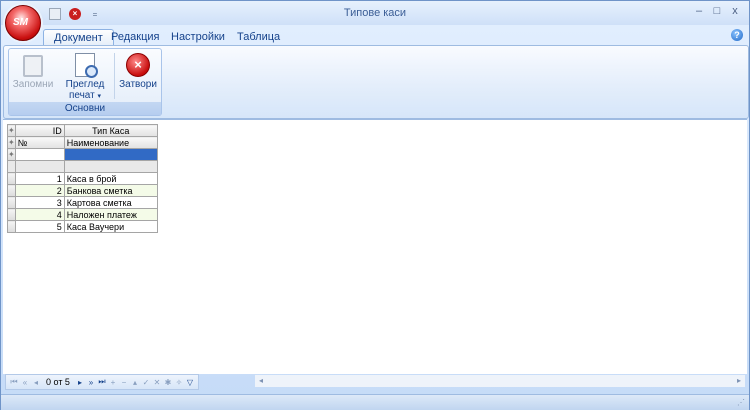  I want to click on grid-subheader-row: ✦ № Наименование, so click(82, 142).